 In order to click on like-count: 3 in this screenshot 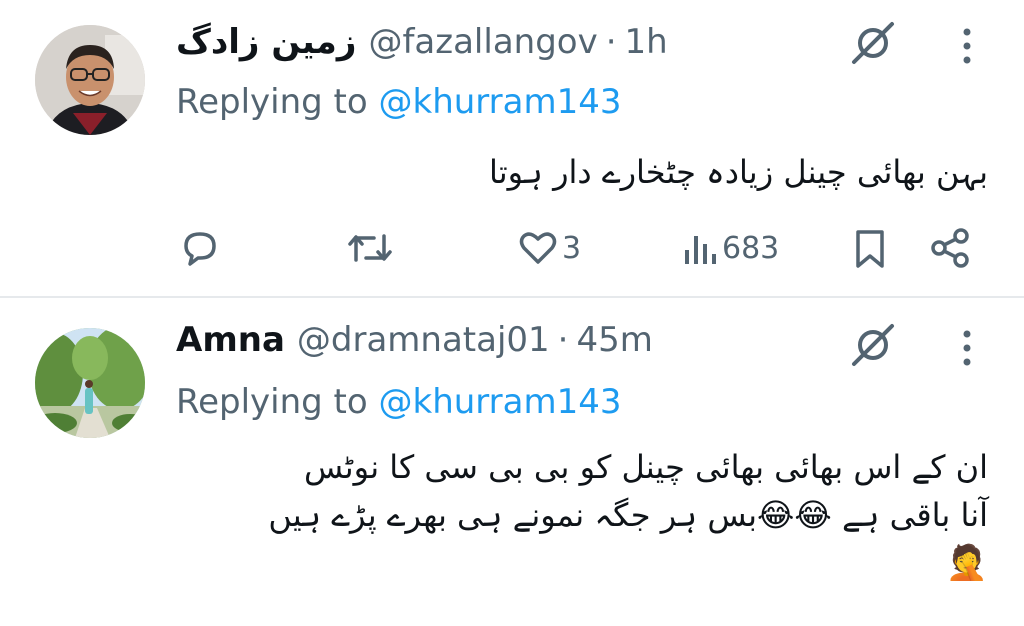, I will do `click(572, 248)`.